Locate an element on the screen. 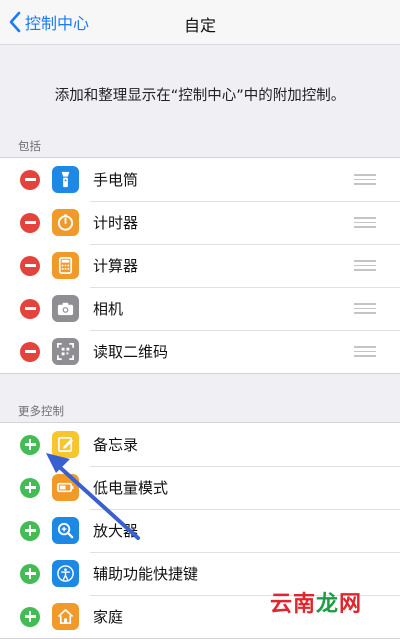  section-header-more: 更多控制 is located at coordinates (41, 411).